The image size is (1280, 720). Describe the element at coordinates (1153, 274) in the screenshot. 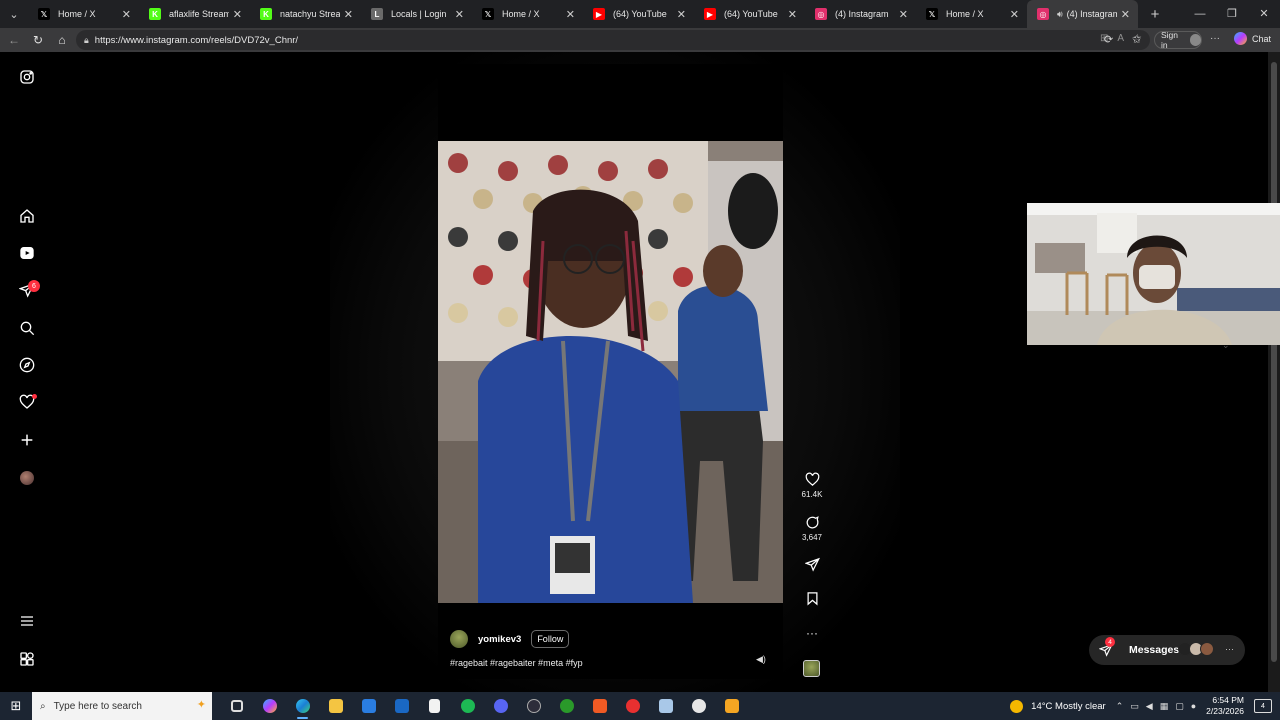

I see `webcam-overlay` at that location.